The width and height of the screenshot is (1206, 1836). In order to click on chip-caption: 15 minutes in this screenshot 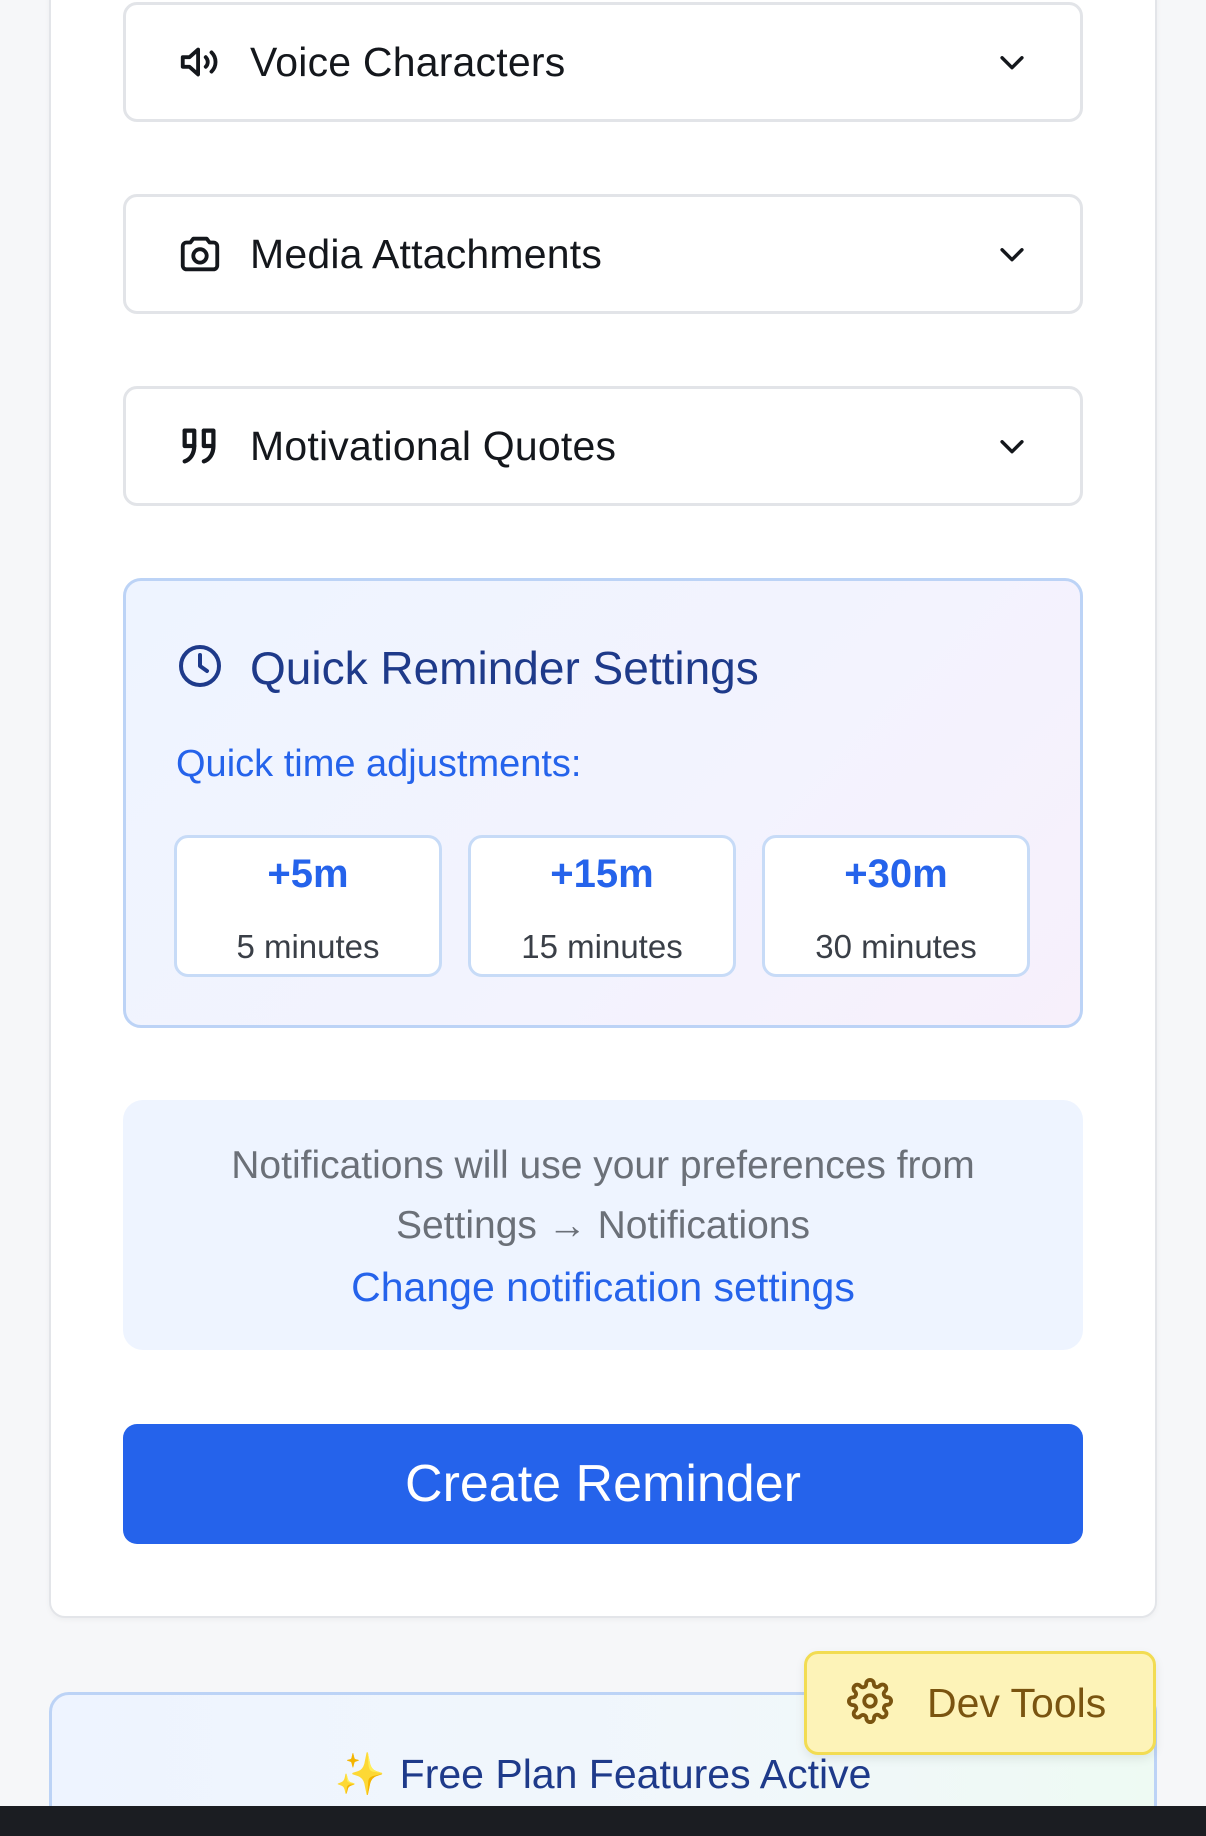, I will do `click(602, 946)`.